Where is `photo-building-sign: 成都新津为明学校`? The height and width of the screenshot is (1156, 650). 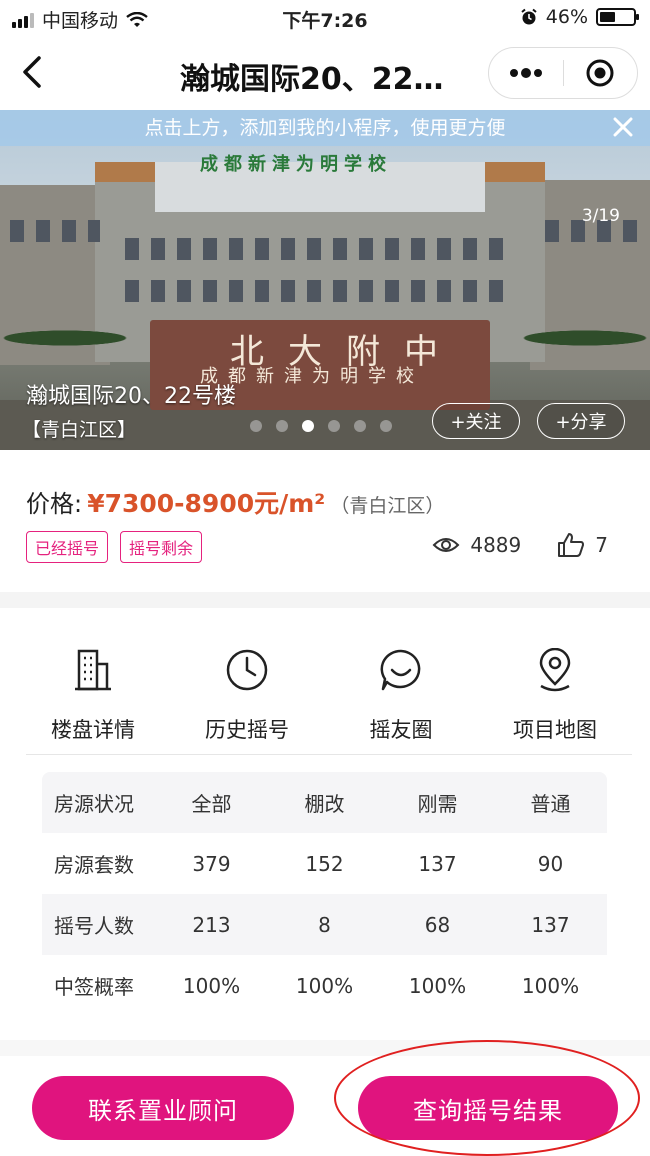 photo-building-sign: 成都新津为明学校 is located at coordinates (296, 164).